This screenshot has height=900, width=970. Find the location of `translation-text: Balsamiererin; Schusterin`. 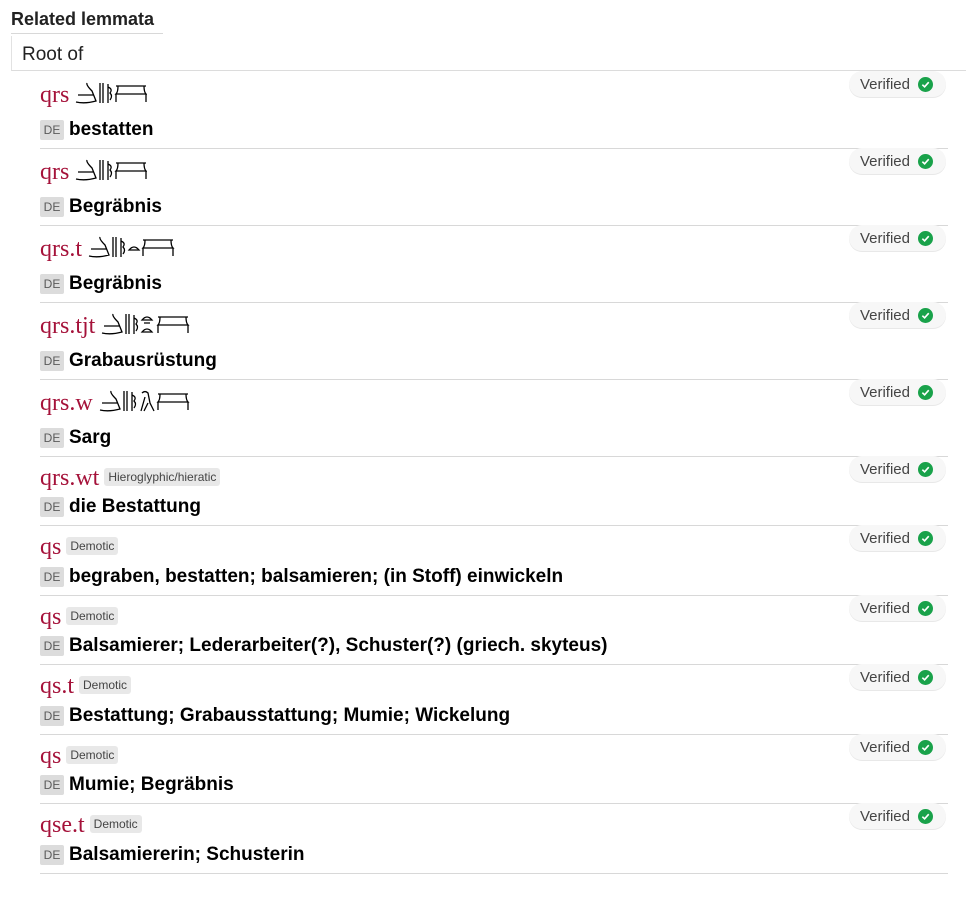

translation-text: Balsamiererin; Schusterin is located at coordinates (187, 854).